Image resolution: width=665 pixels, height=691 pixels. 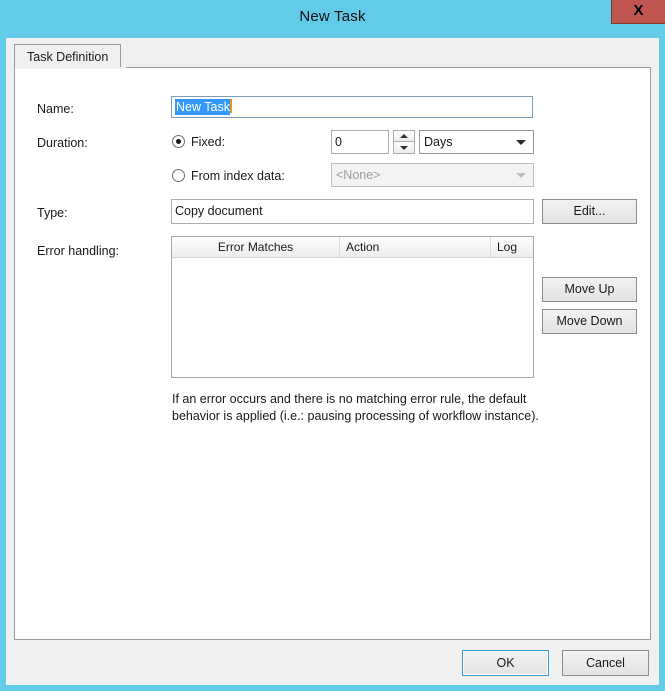 What do you see at coordinates (78, 251) in the screenshot?
I see `error-handling-label: Error handling:` at bounding box center [78, 251].